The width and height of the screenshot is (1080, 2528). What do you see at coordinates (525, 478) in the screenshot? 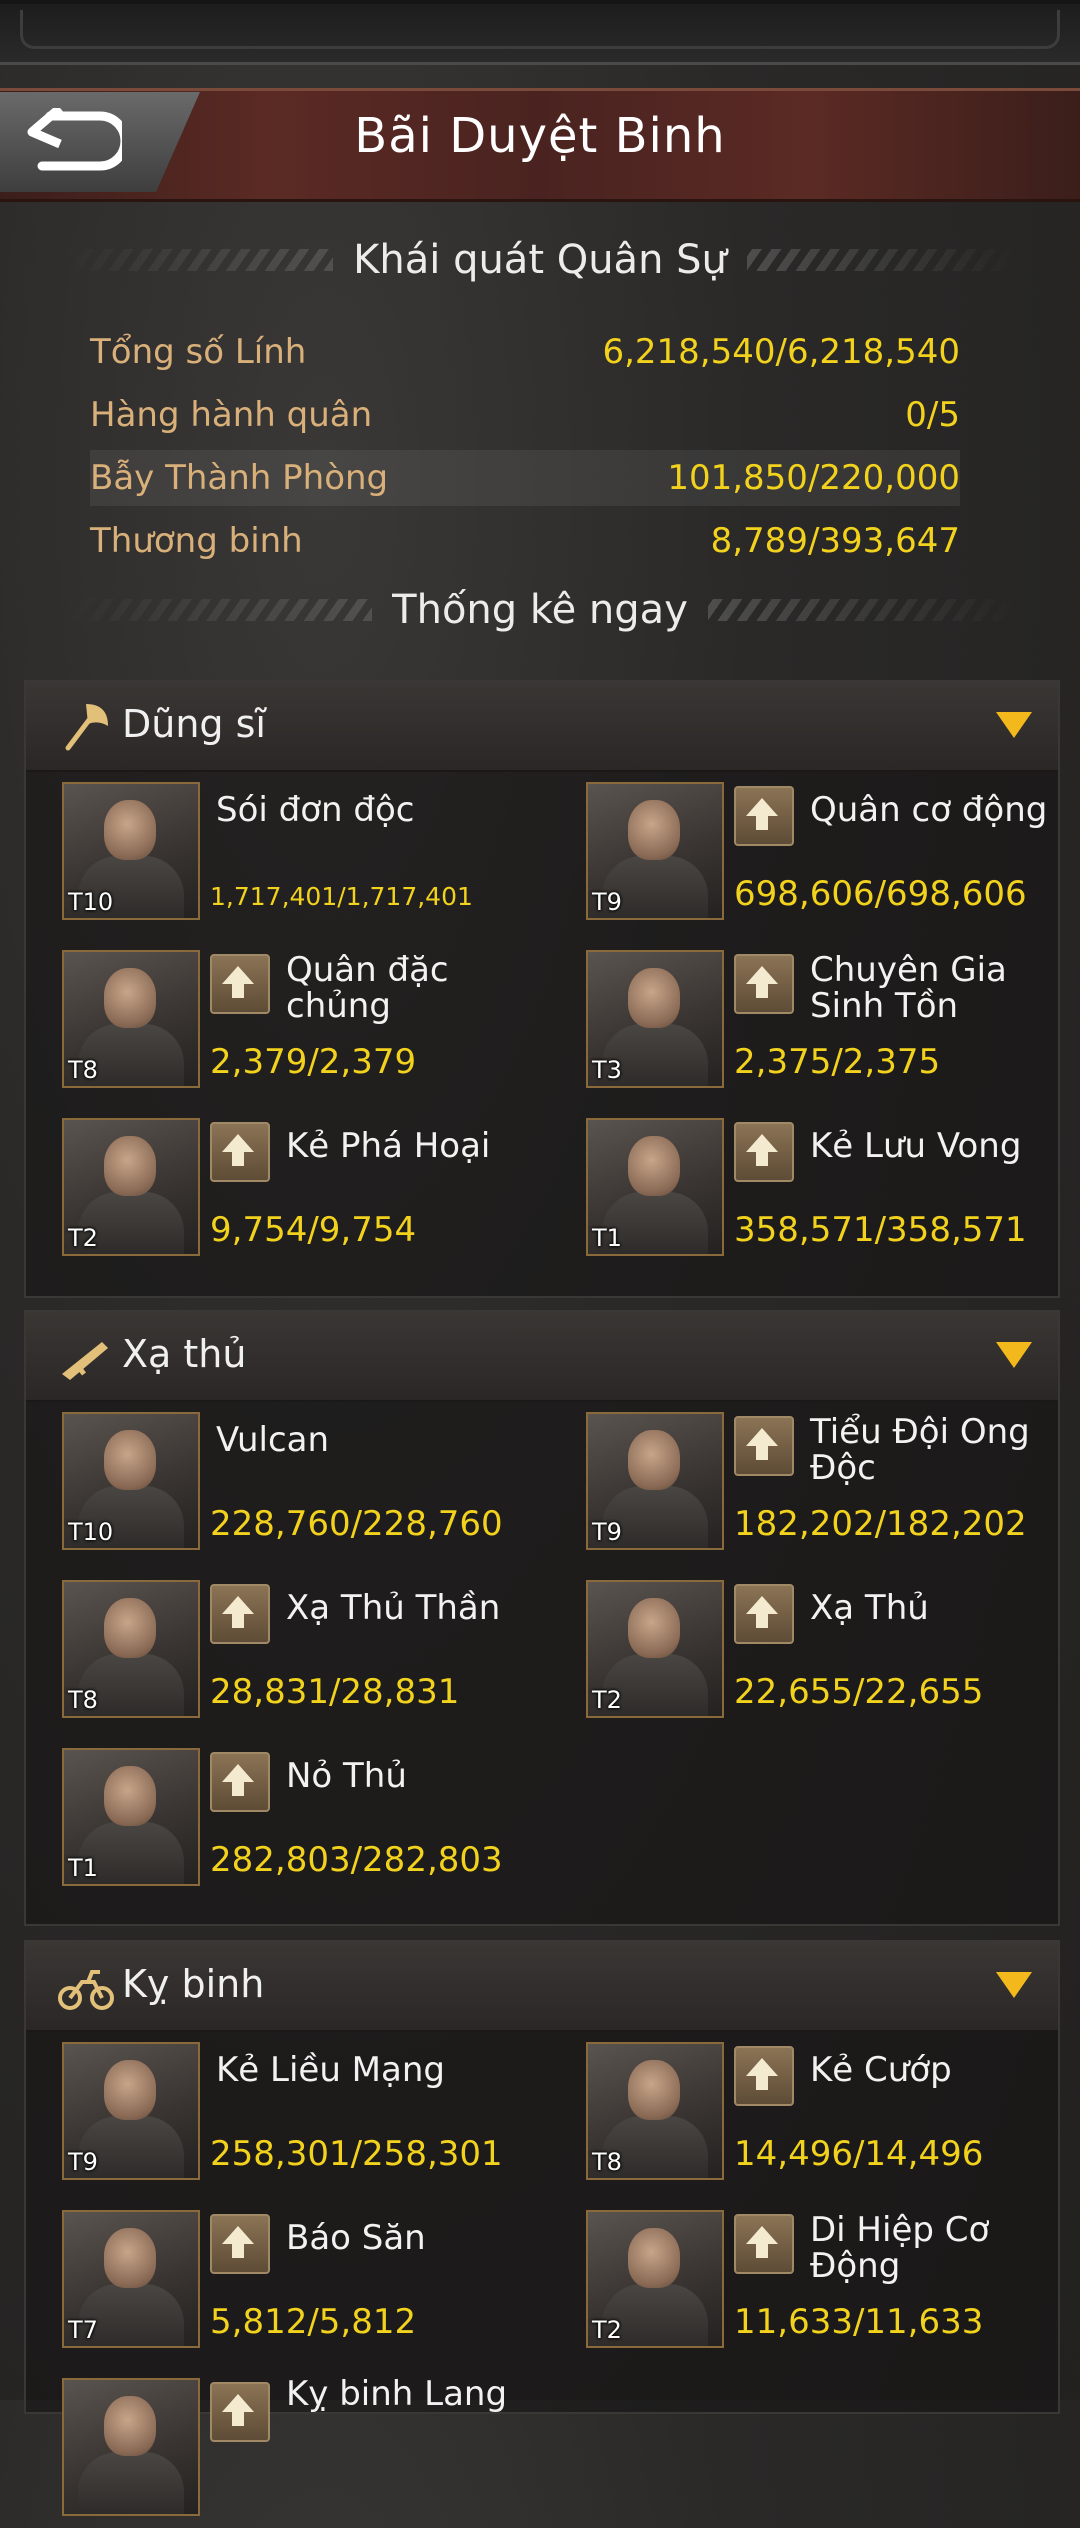
I see `stat-row-traps: Bẫy Thành Phòng 101,850/220,000` at bounding box center [525, 478].